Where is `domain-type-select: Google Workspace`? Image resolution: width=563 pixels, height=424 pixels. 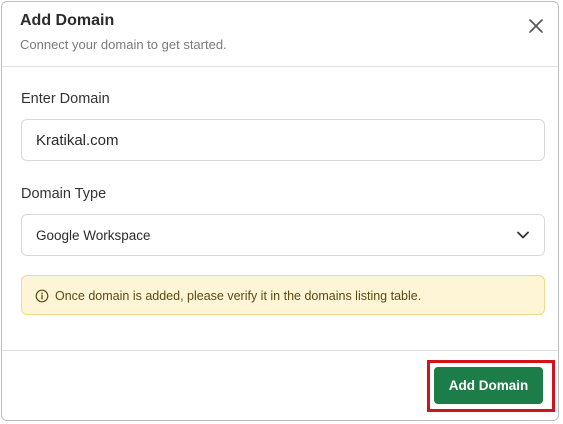
domain-type-select: Google Workspace is located at coordinates (283, 235).